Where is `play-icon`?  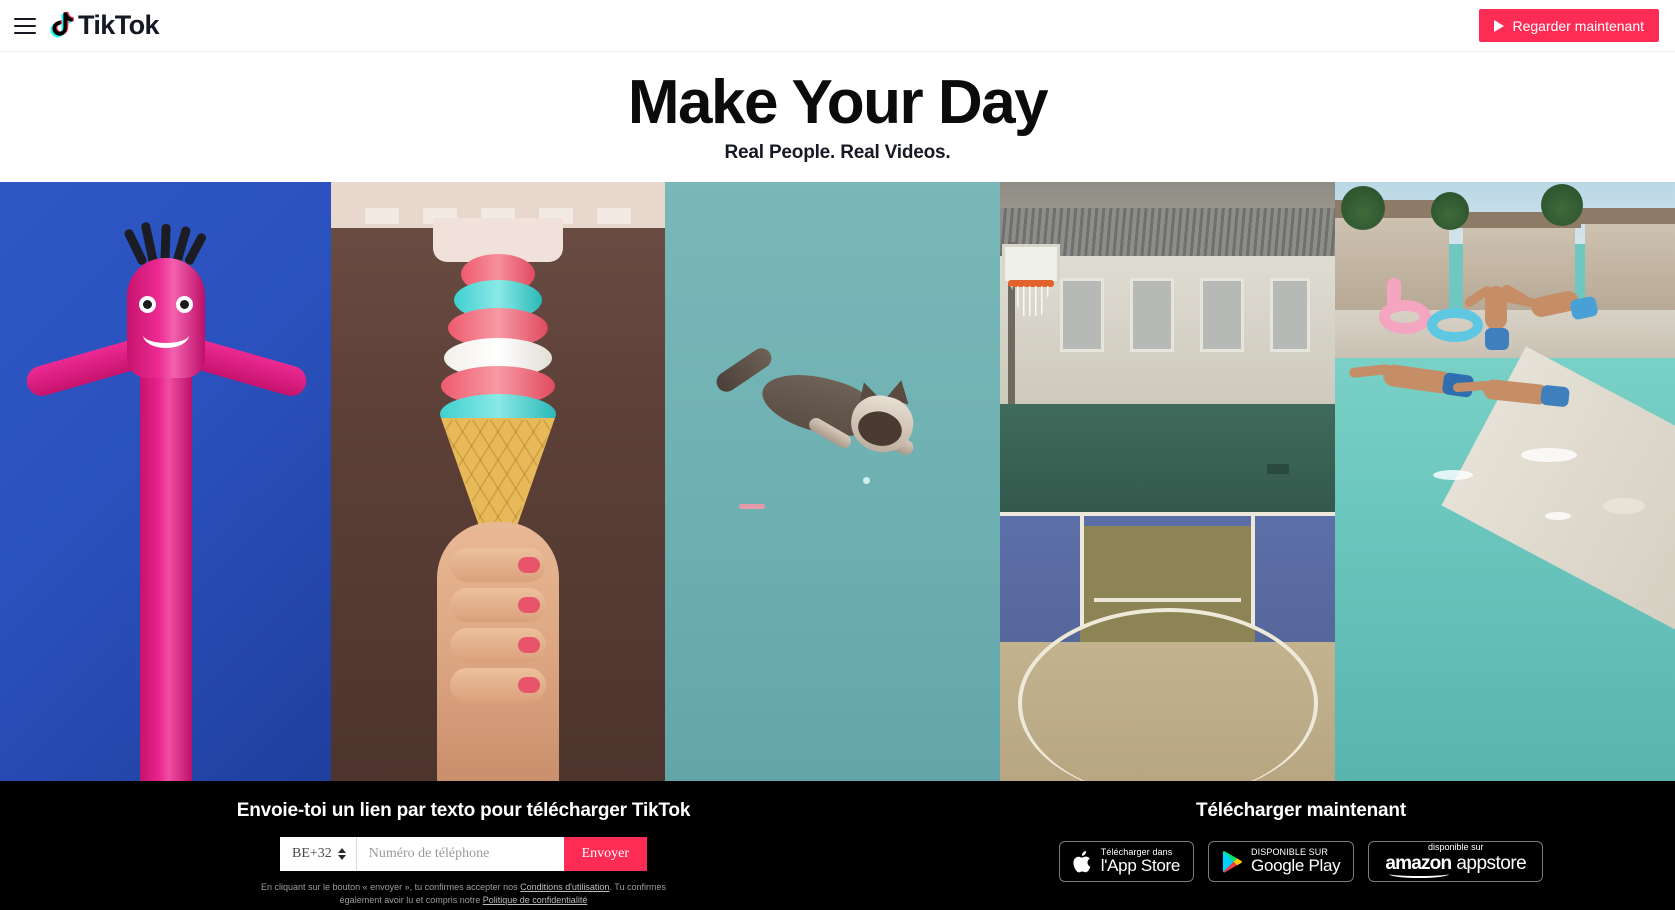 play-icon is located at coordinates (1499, 25).